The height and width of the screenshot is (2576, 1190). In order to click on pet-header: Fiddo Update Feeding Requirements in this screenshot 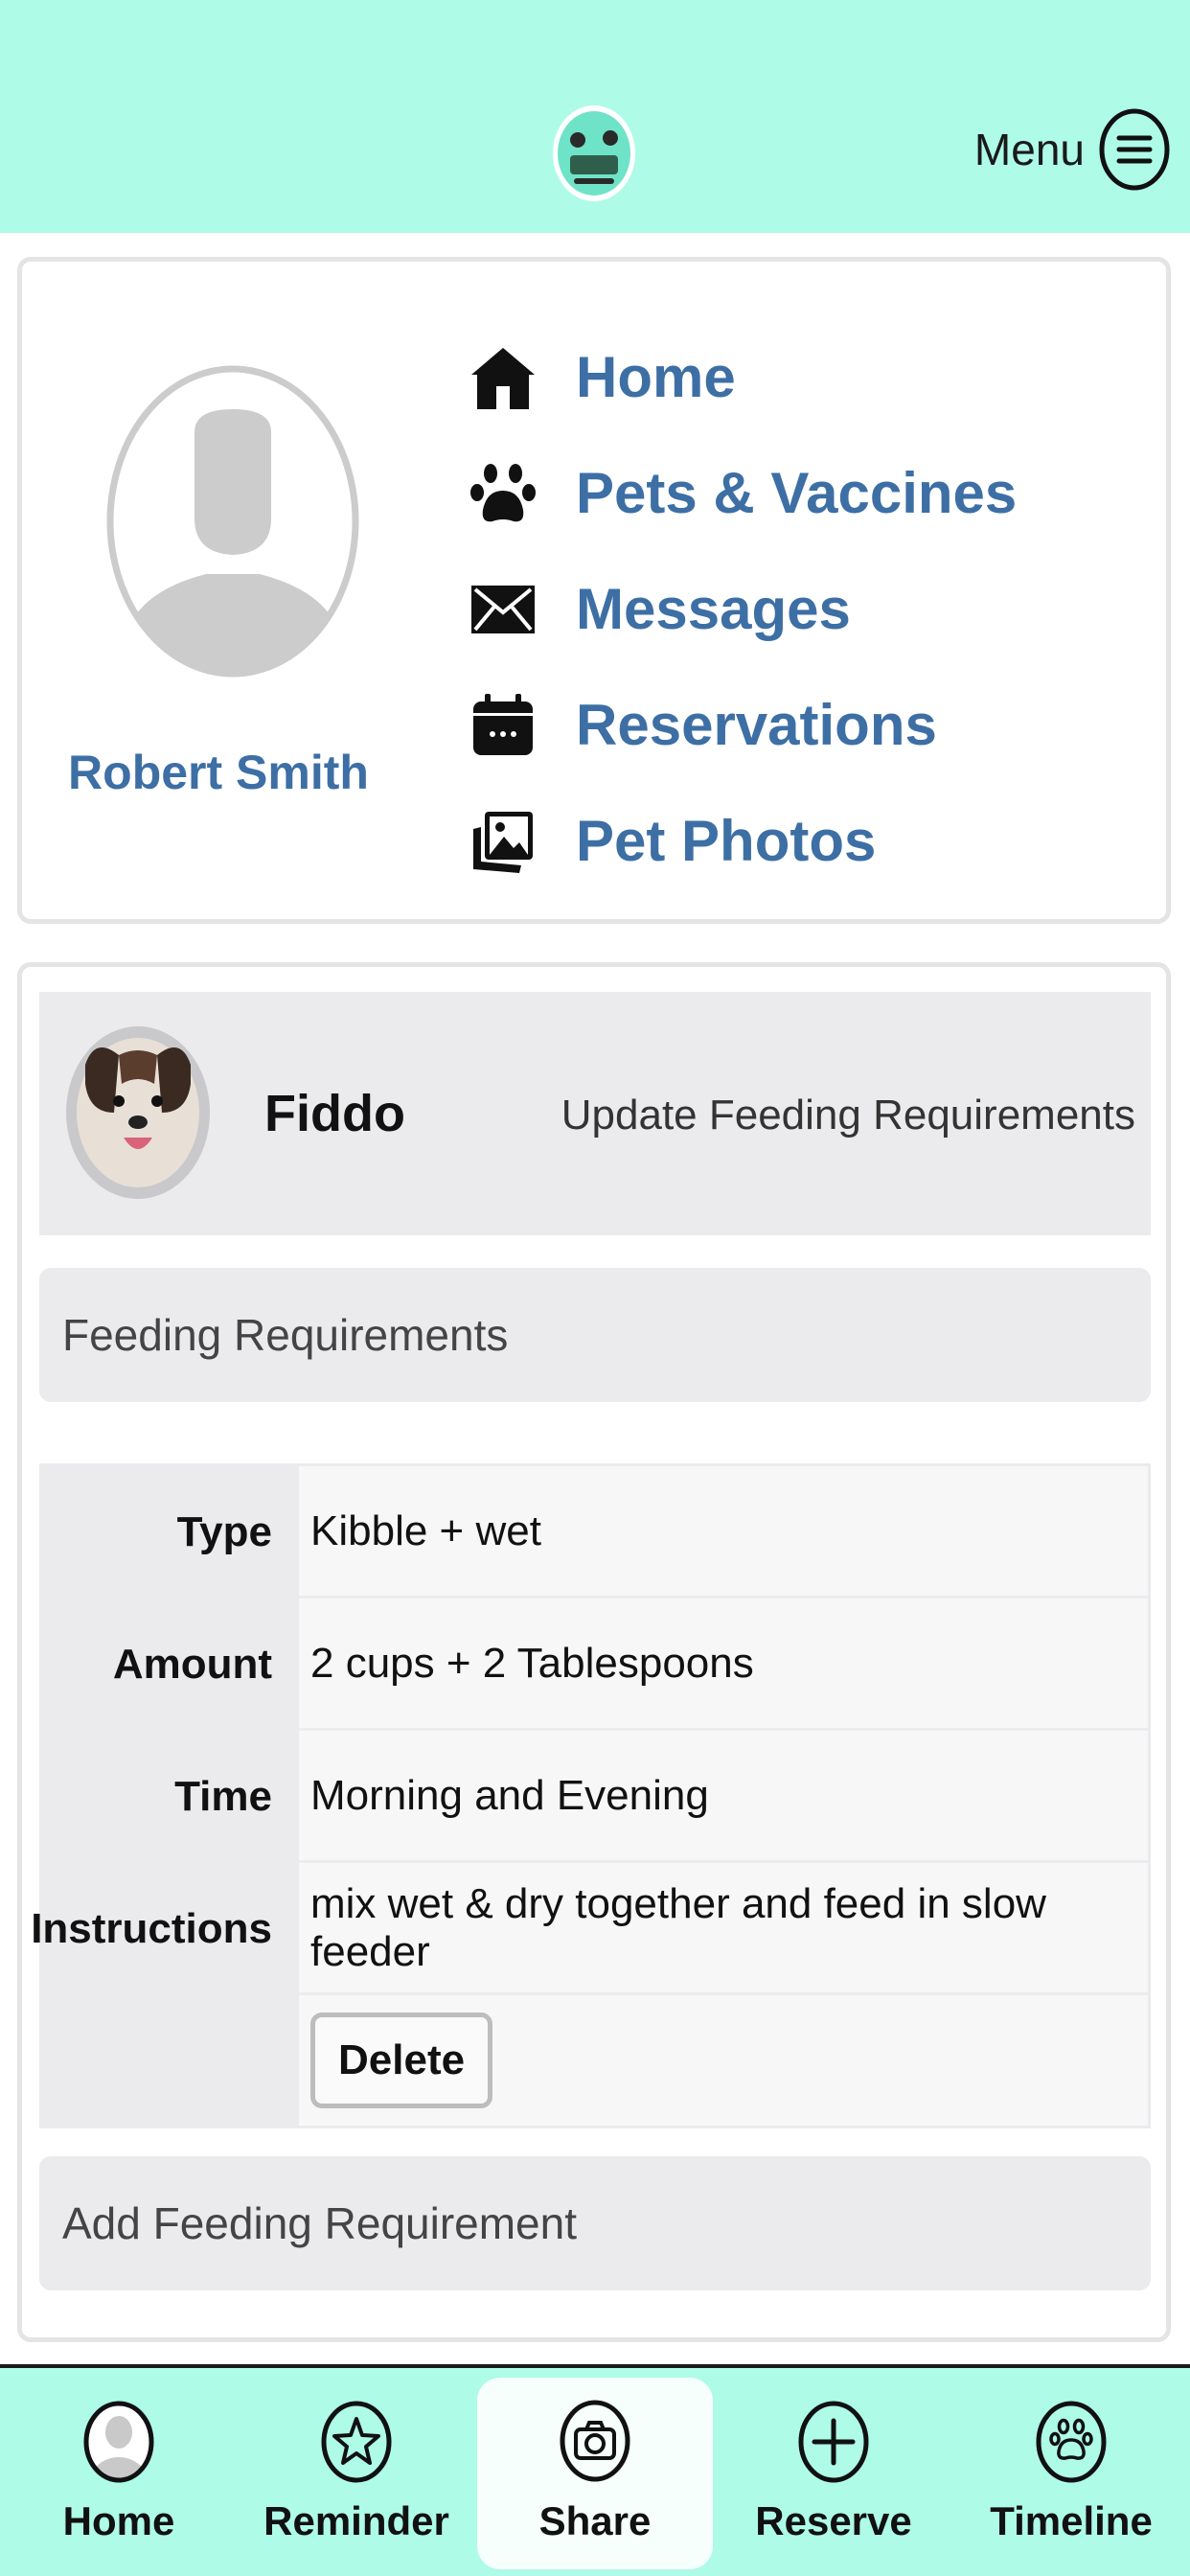, I will do `click(595, 1113)`.